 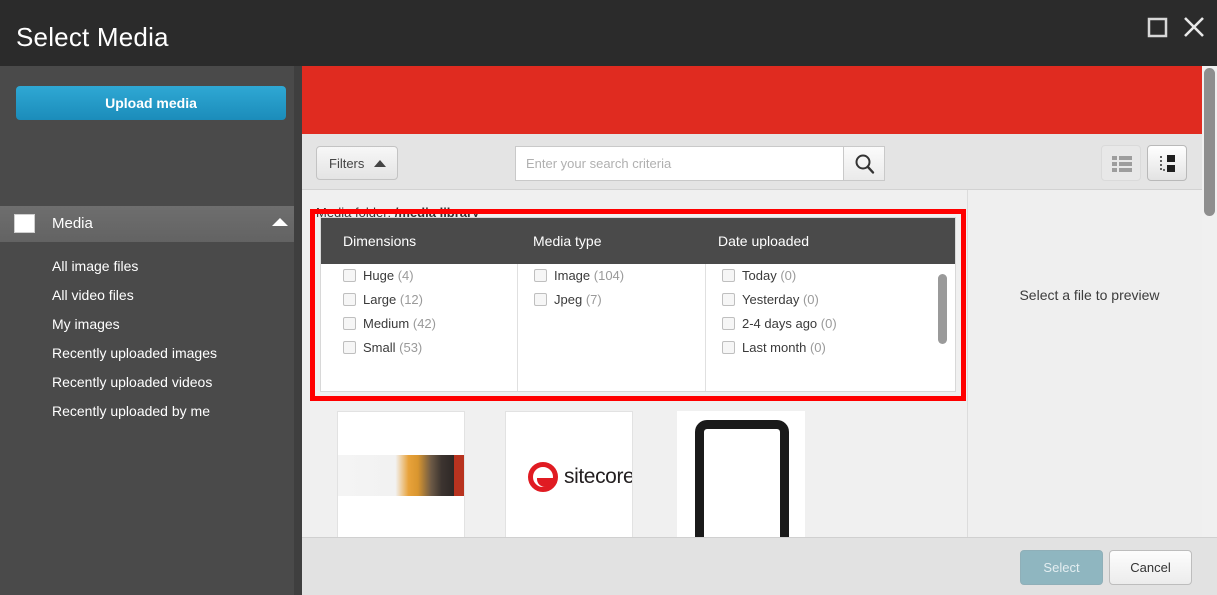 I want to click on search-icon, so click(x=865, y=164).